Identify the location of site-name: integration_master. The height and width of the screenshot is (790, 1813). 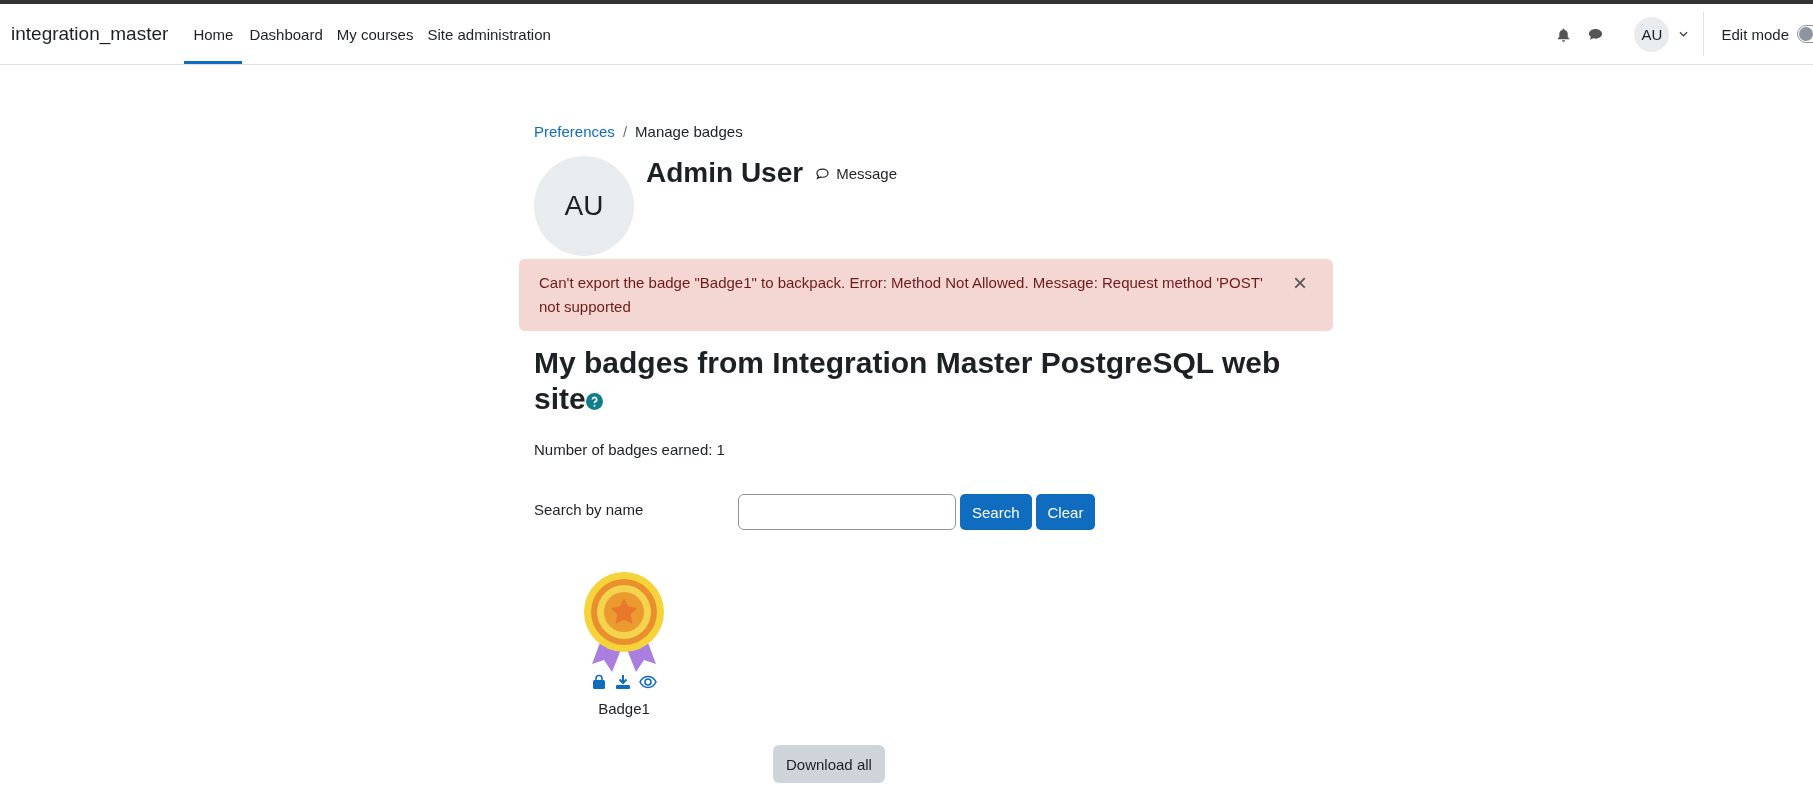
(90, 34).